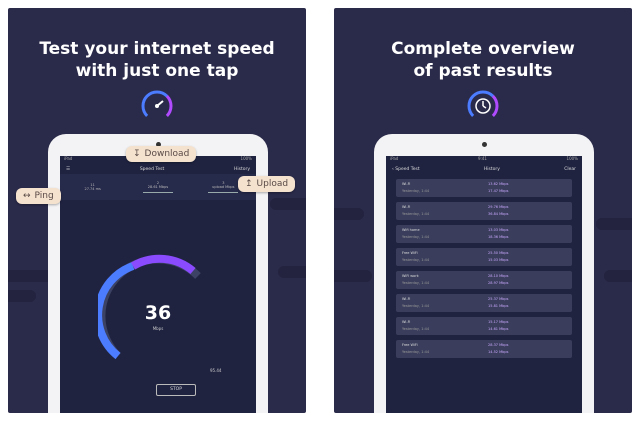 This screenshot has height=421, width=640. I want to click on download-speed: 28.10 Mbps, so click(498, 276).